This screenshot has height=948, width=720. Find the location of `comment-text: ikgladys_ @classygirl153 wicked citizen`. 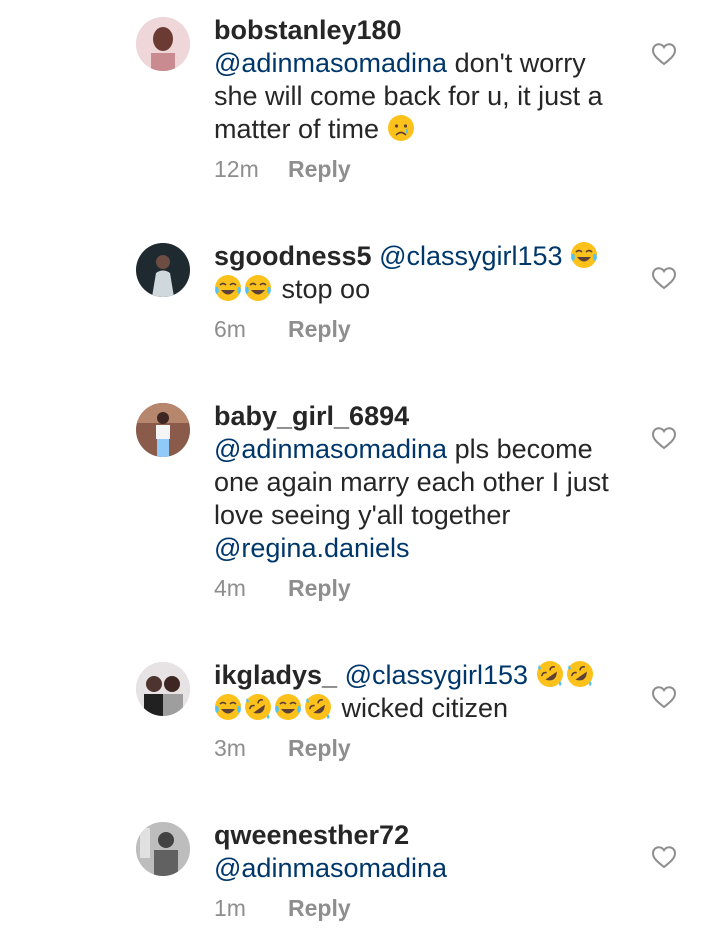

comment-text: ikgladys_ @classygirl153 wicked citizen is located at coordinates (419, 692).